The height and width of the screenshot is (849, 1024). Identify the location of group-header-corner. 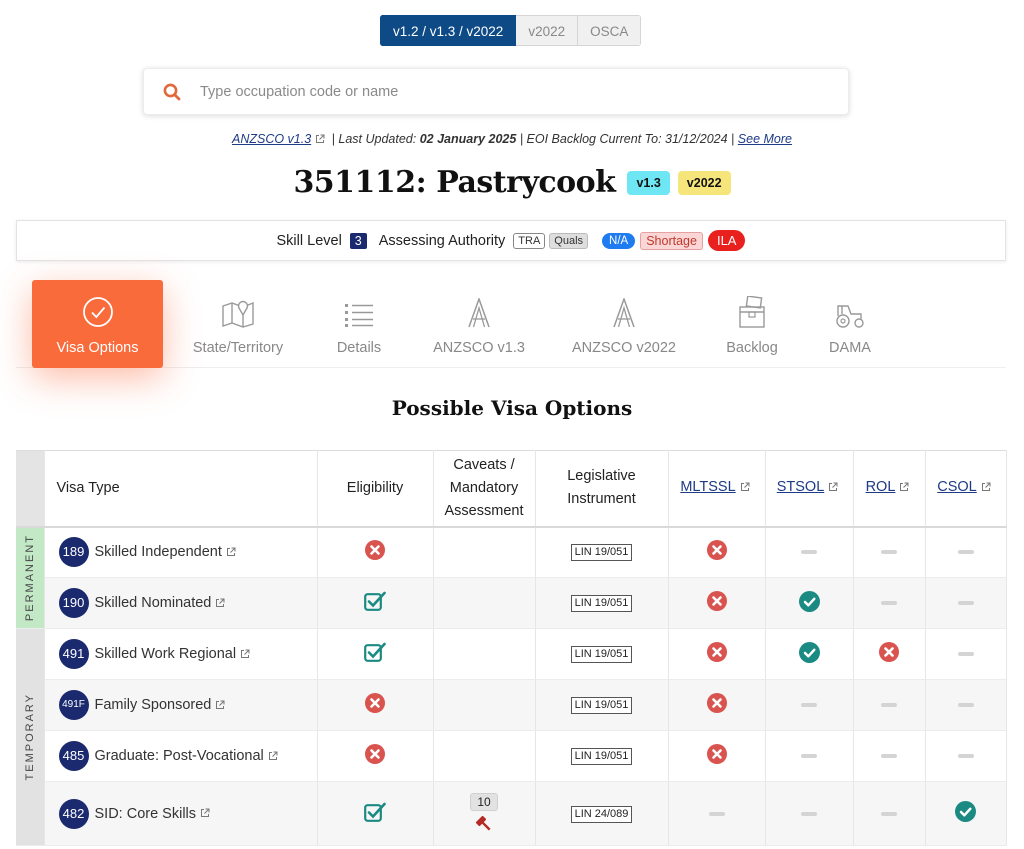
(30, 489).